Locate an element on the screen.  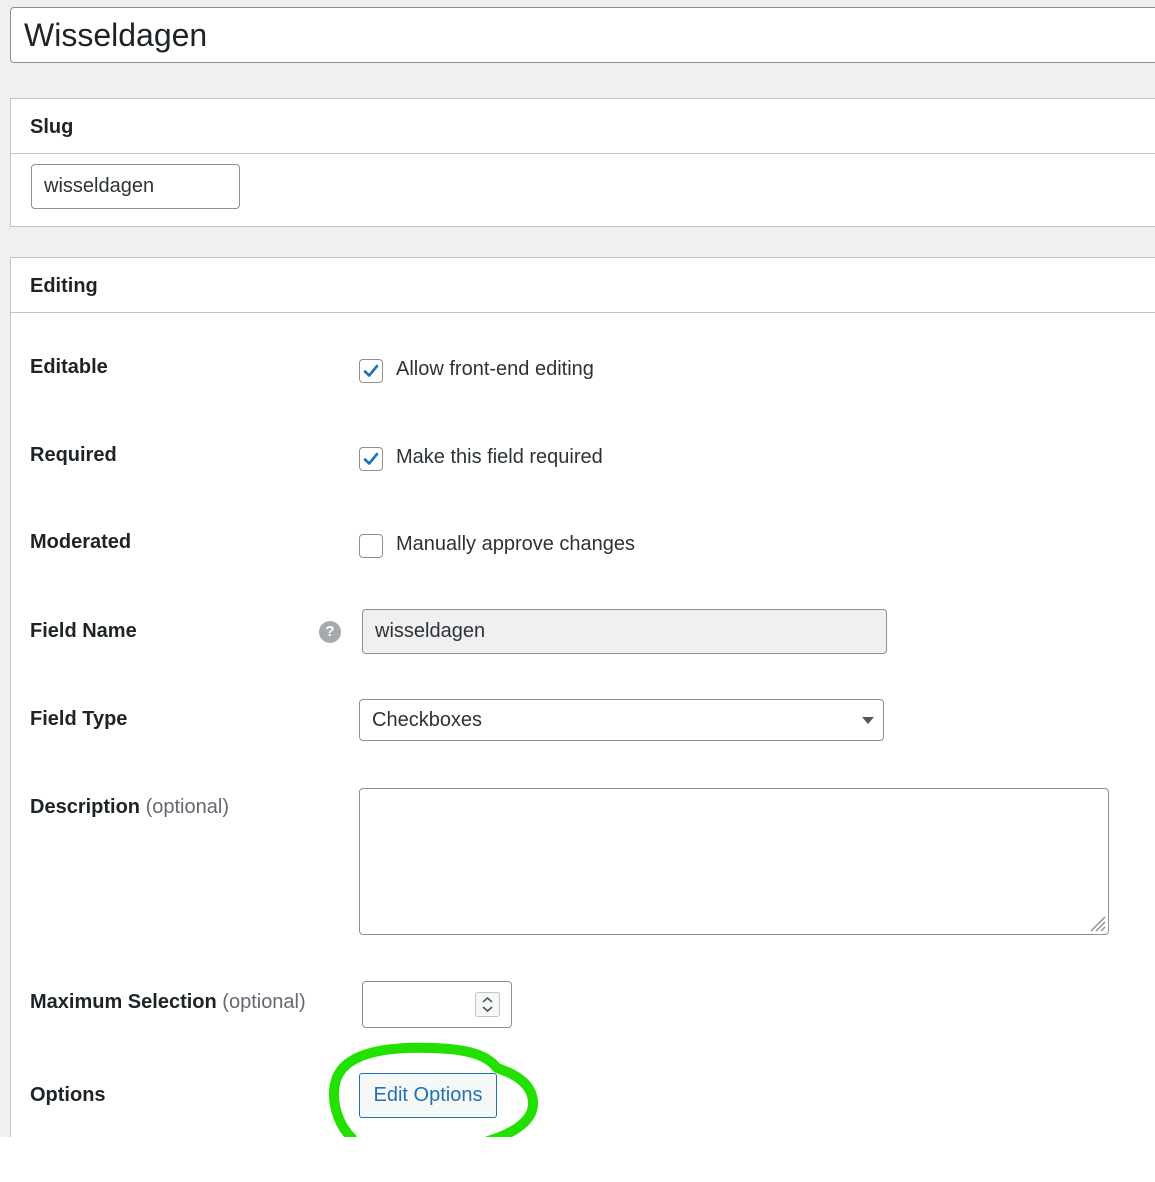
required-checkbox is located at coordinates (371, 459).